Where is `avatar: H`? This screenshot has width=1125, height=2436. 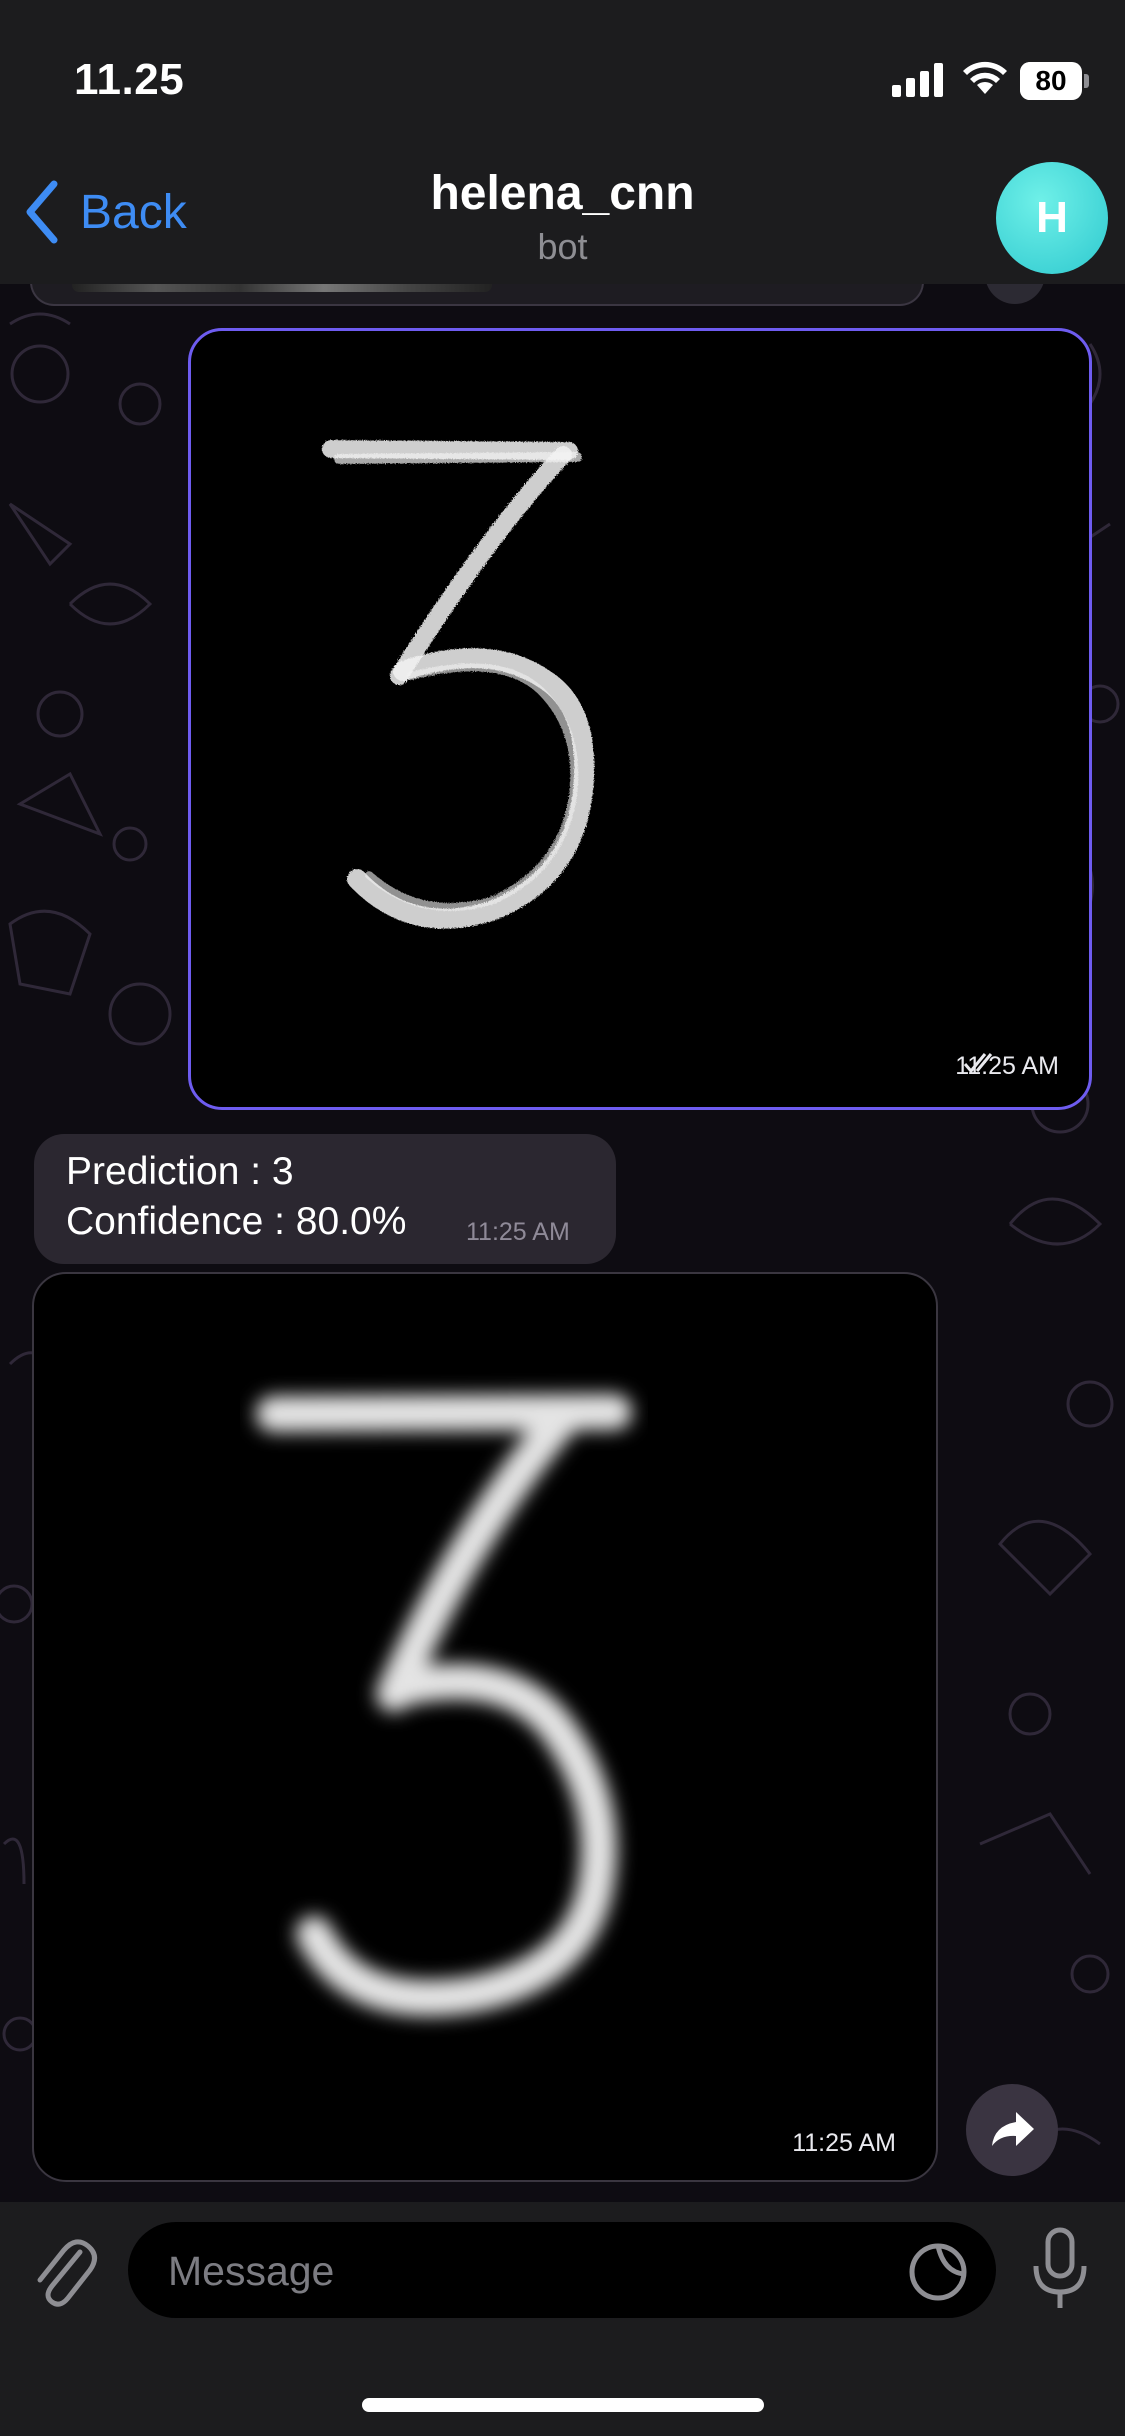 avatar: H is located at coordinates (1052, 218).